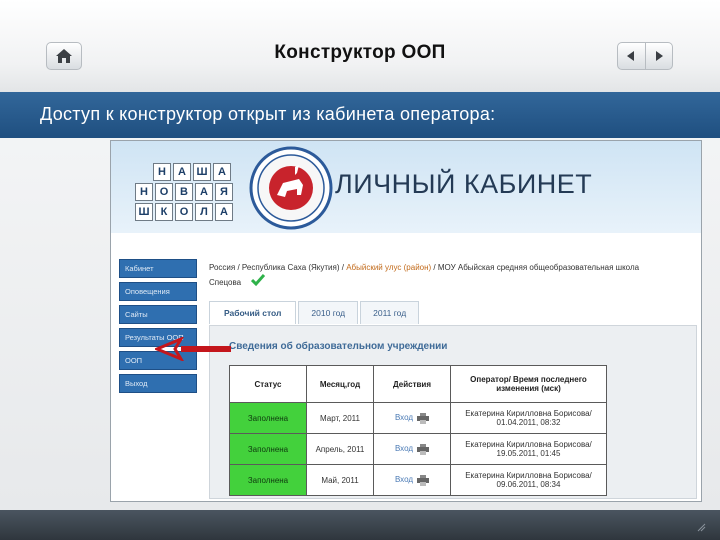 This screenshot has height=540, width=720. I want to click on nasha-novaya-shkola-logo: НАШАНОВАЯШКОЛА, so click(184, 193).